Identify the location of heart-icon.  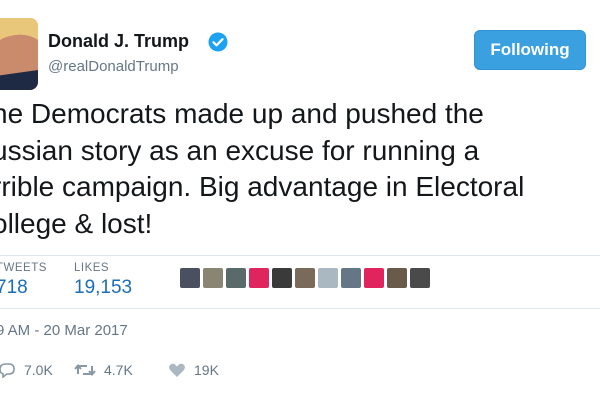
(177, 370).